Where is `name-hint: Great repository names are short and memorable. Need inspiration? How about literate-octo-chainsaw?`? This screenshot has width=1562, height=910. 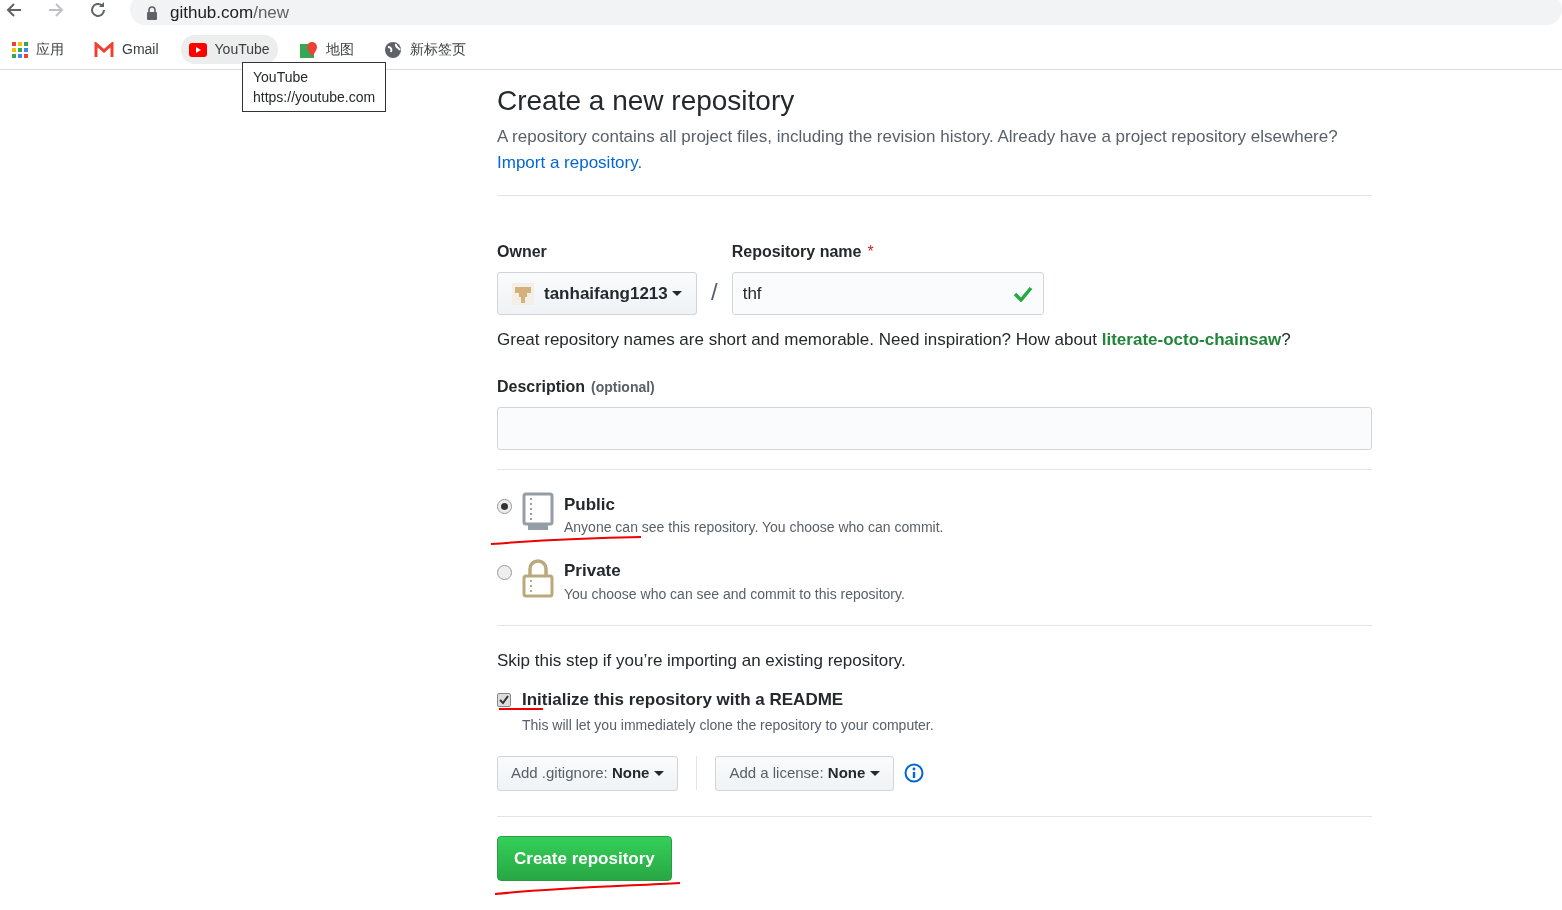 name-hint: Great repository names are short and memorable. Need inspiration? How about literate-octo-chainsaw? is located at coordinates (894, 340).